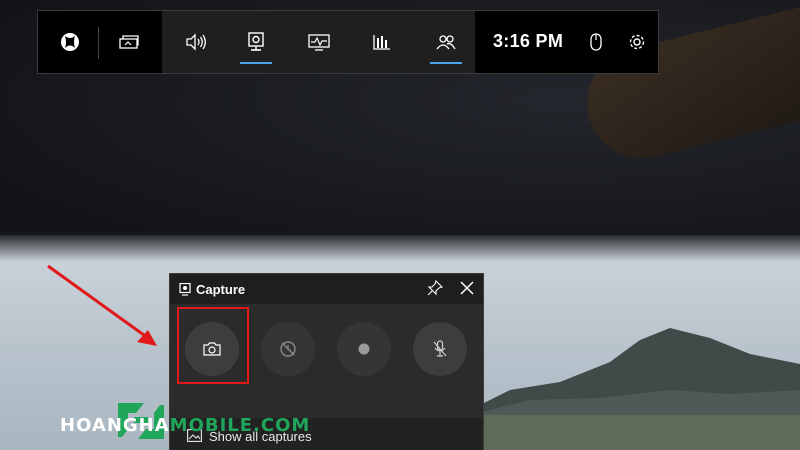  I want to click on watermark-text: HOANGHAMOBILE.COM, so click(185, 425).